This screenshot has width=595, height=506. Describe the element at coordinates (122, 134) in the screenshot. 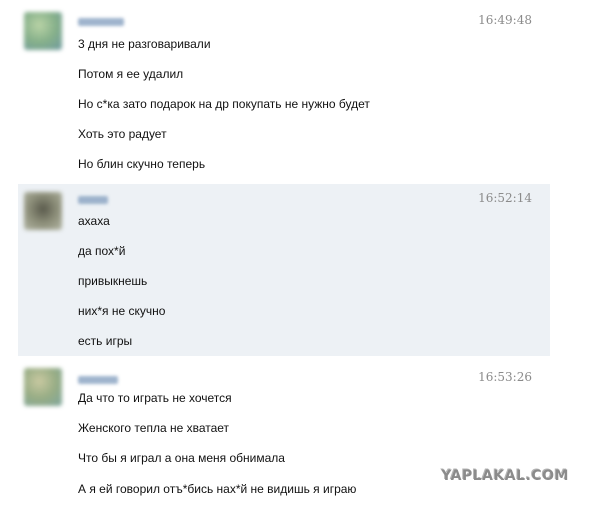

I see `message-text: Хоть это радует` at that location.